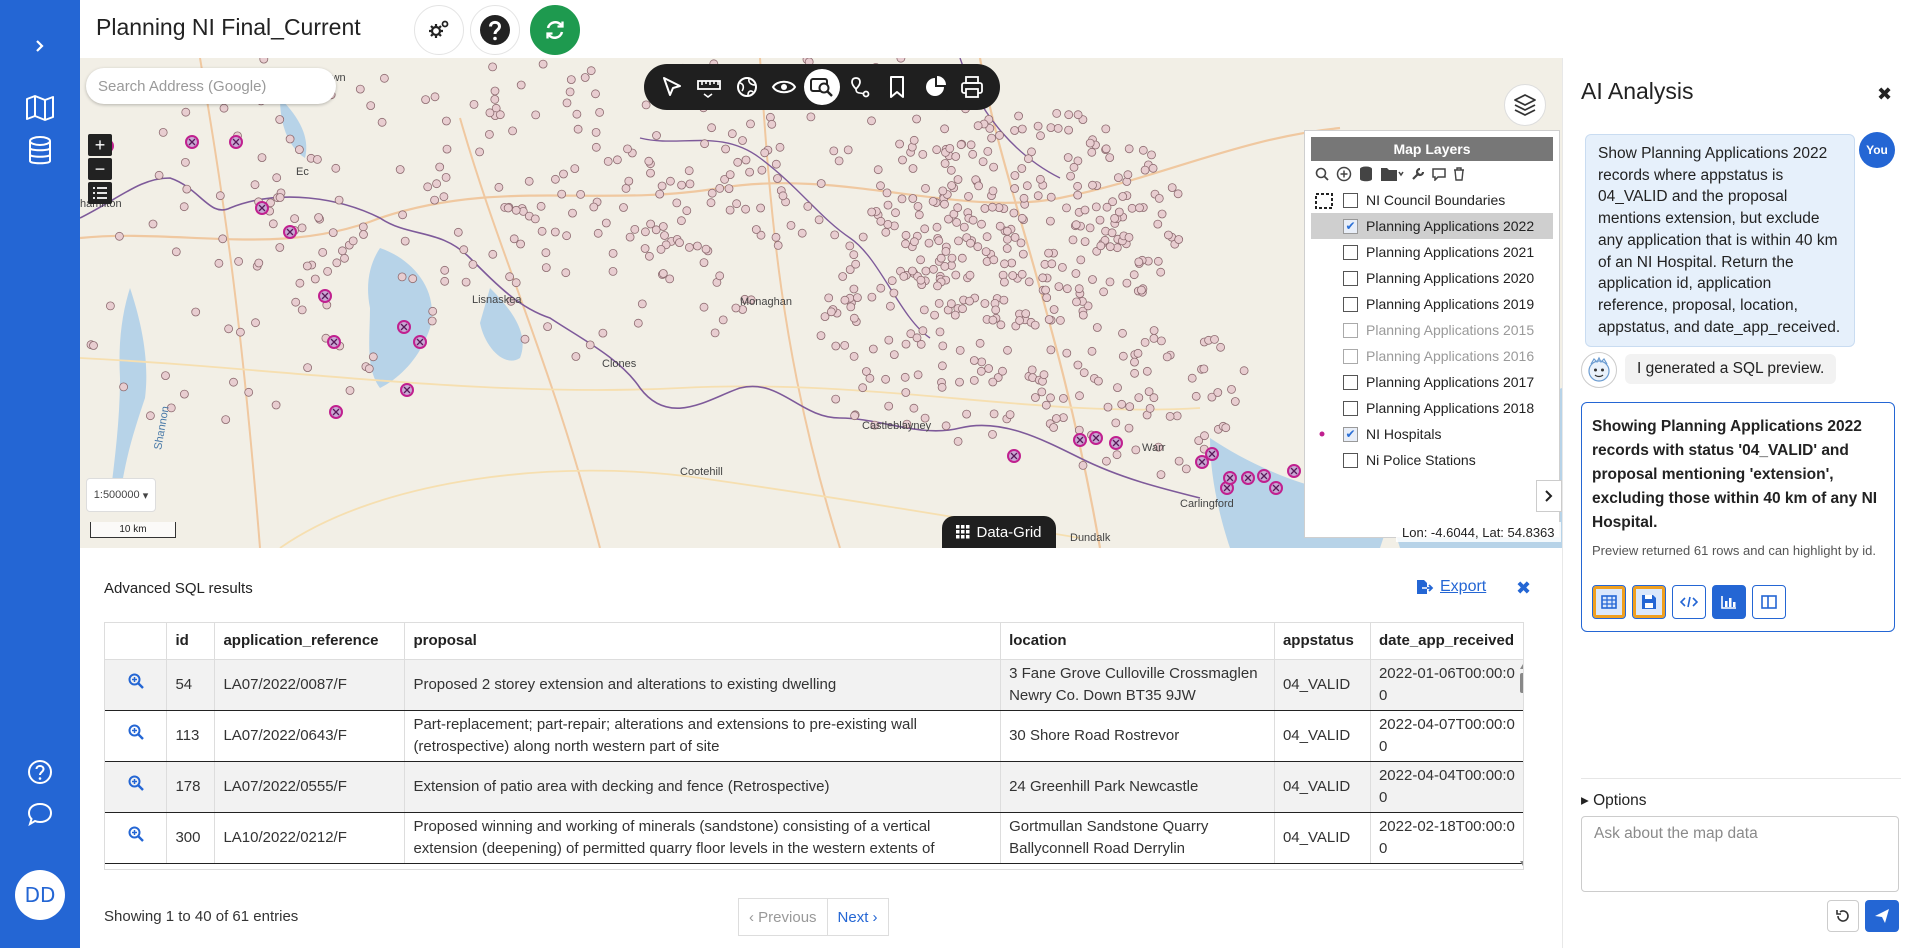  I want to click on address-search-box, so click(211, 86).